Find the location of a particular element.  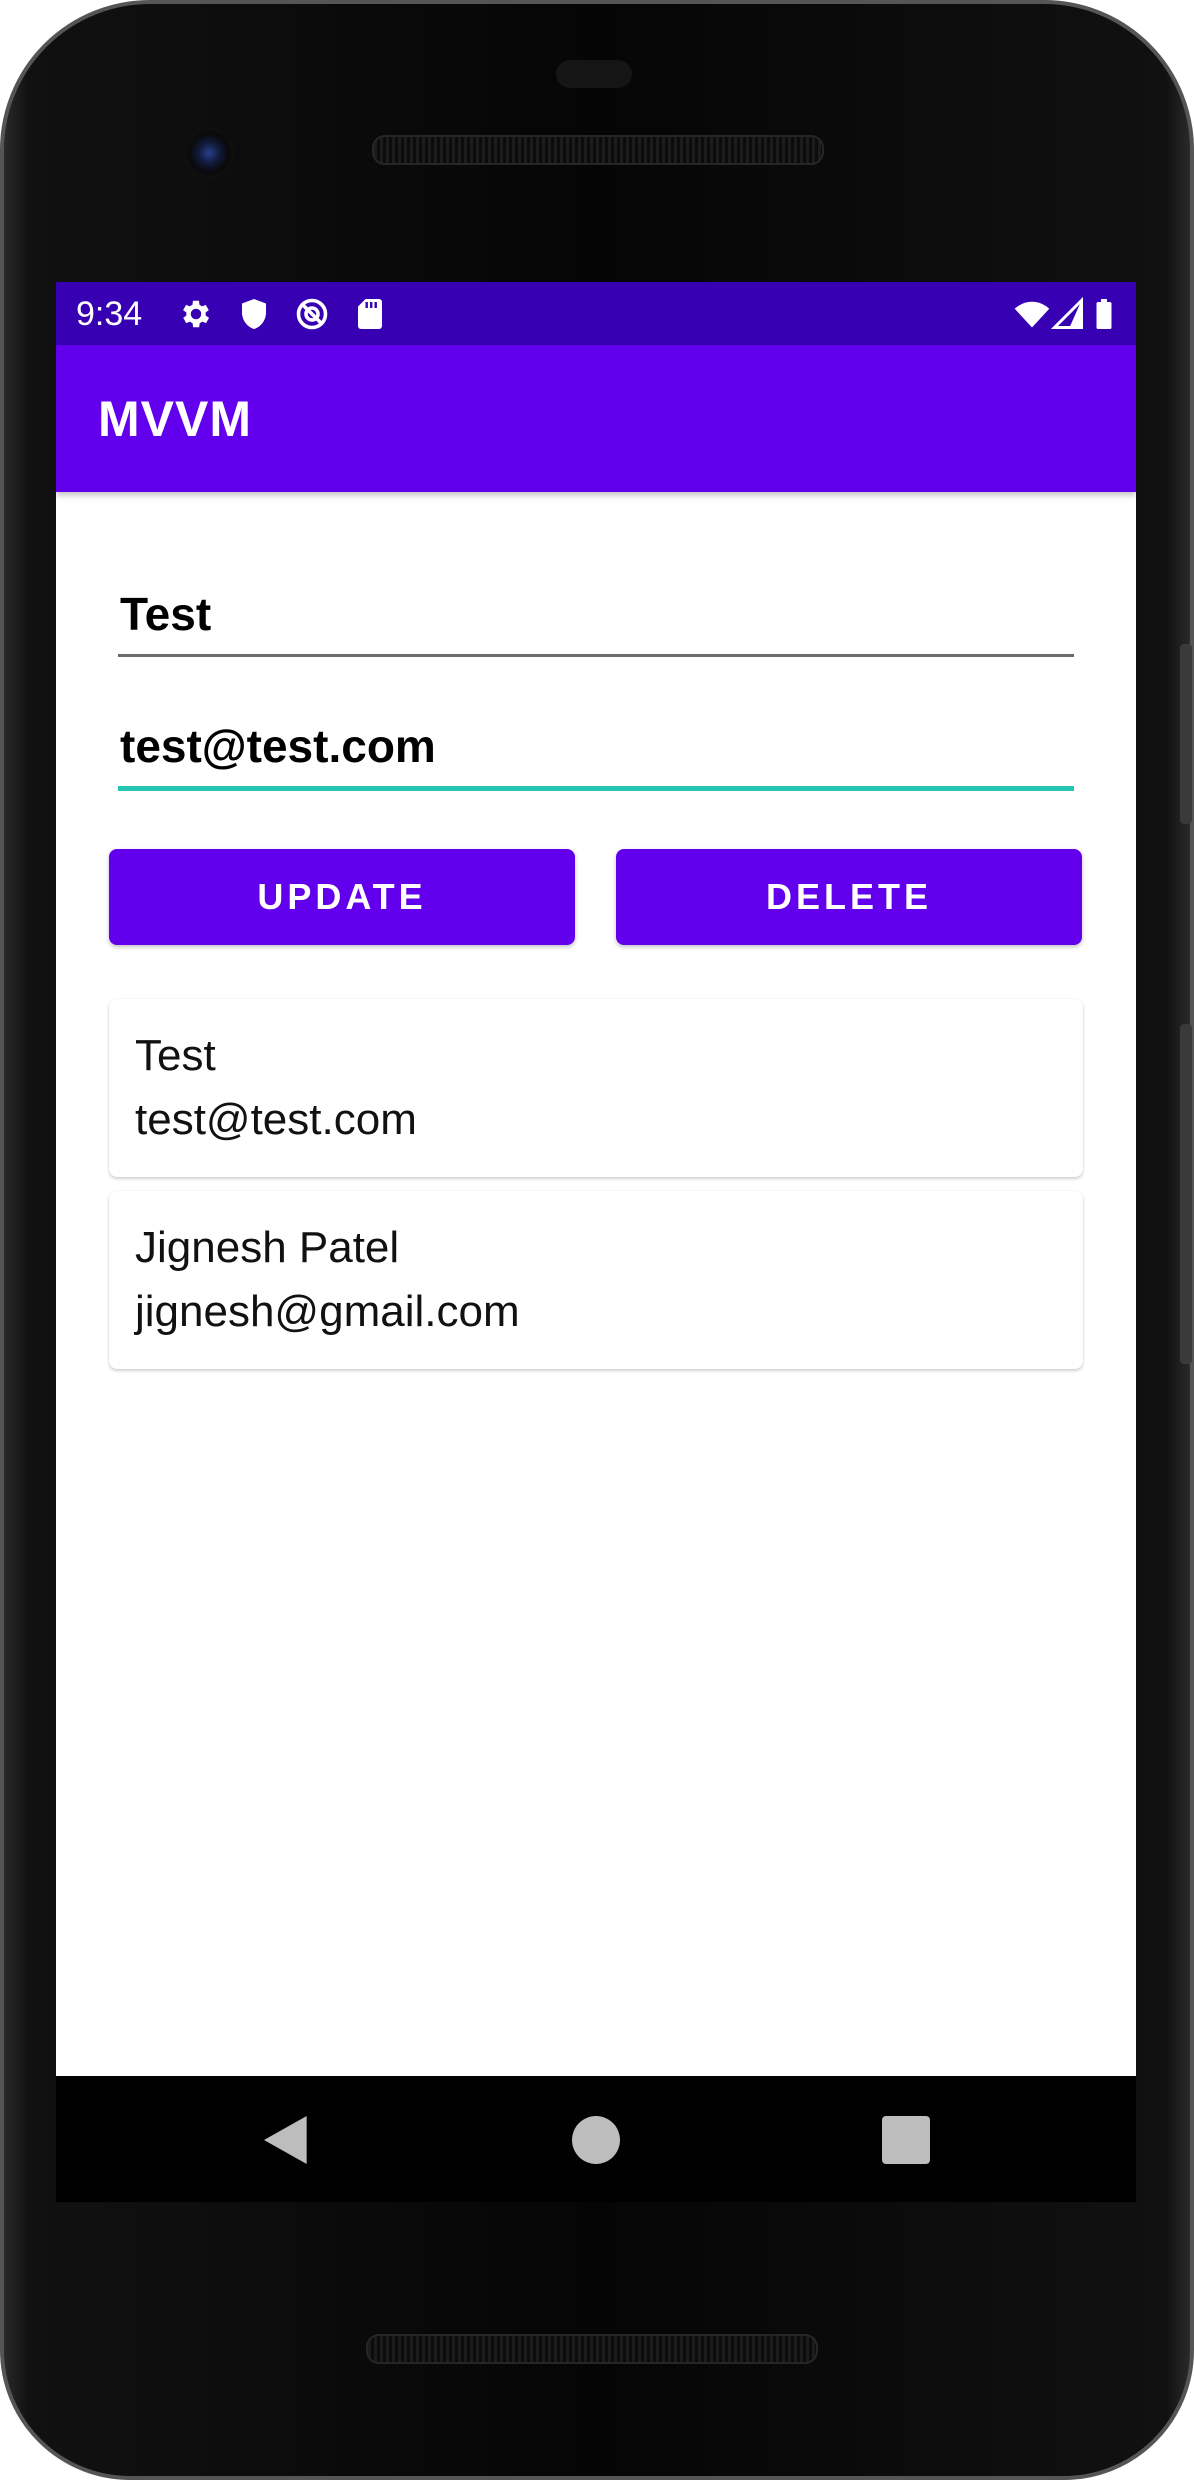

battery-icon is located at coordinates (1104, 314).